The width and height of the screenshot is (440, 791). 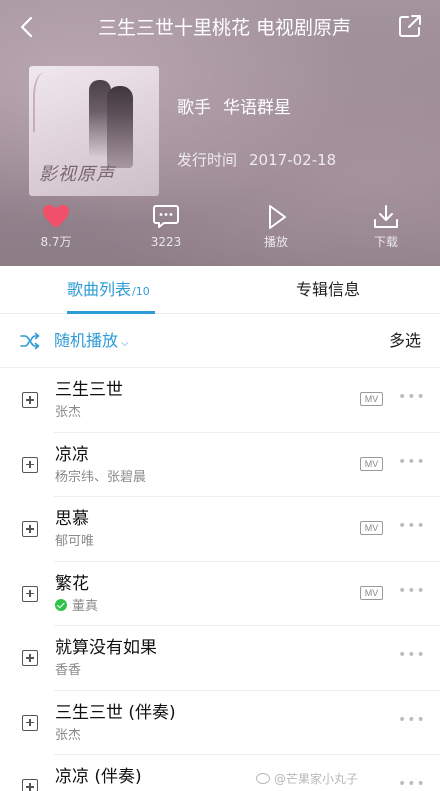 I want to click on album-actions: 8.7万 3223 播放 下载, so click(x=220, y=230).